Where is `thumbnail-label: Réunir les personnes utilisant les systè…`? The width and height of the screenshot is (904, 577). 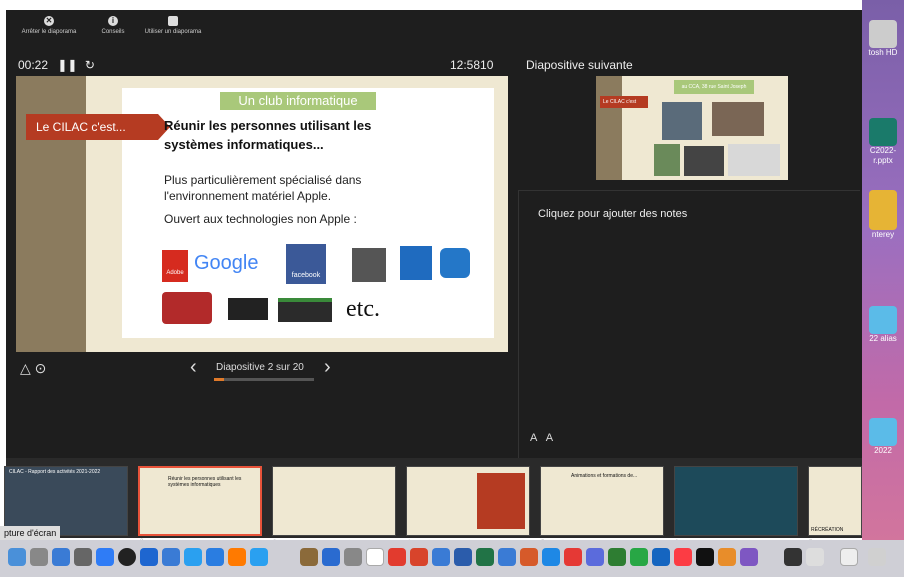 thumbnail-label: Réunir les personnes utilisant les systè… is located at coordinates (205, 482).